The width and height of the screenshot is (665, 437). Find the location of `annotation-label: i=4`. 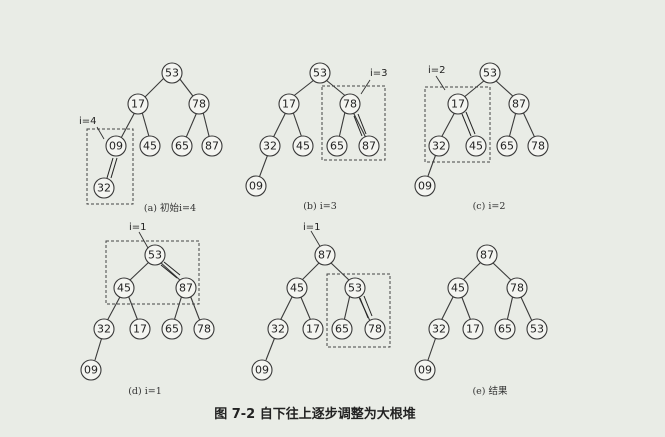

annotation-label: i=4 is located at coordinates (88, 121).